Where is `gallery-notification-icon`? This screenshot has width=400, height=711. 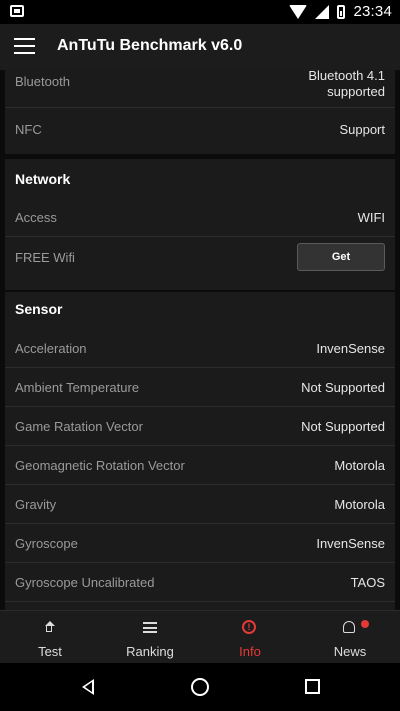
gallery-notification-icon is located at coordinates (17, 11).